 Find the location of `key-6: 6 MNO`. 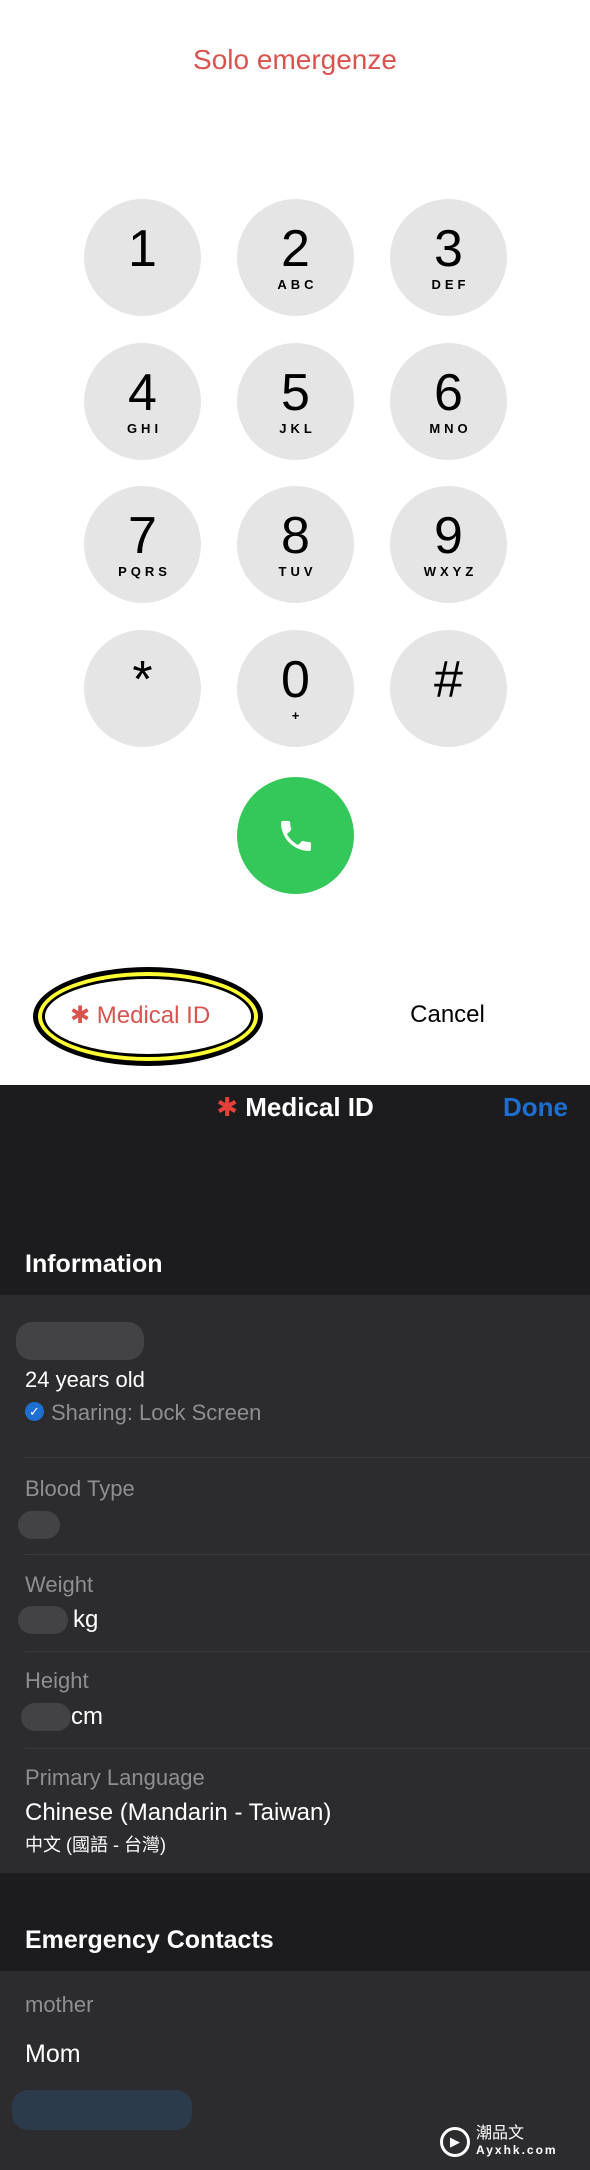

key-6: 6 MNO is located at coordinates (448, 401).